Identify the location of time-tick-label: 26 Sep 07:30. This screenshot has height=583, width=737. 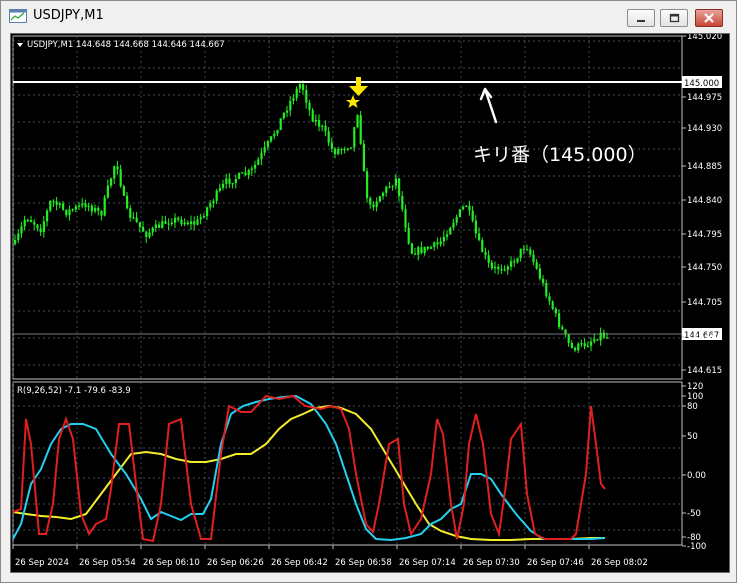
(491, 563).